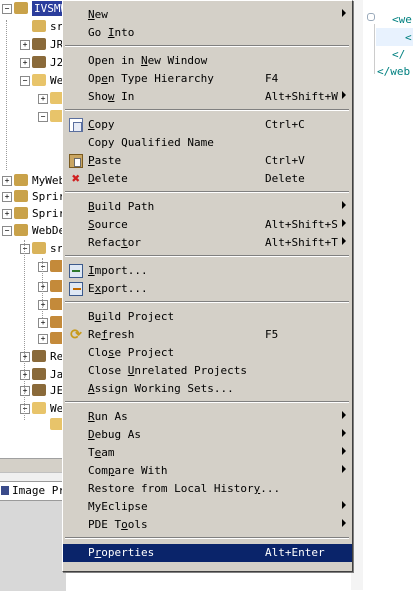 The width and height of the screenshot is (413, 591). I want to click on tree-item-label: IVSMW, so click(49, 8).